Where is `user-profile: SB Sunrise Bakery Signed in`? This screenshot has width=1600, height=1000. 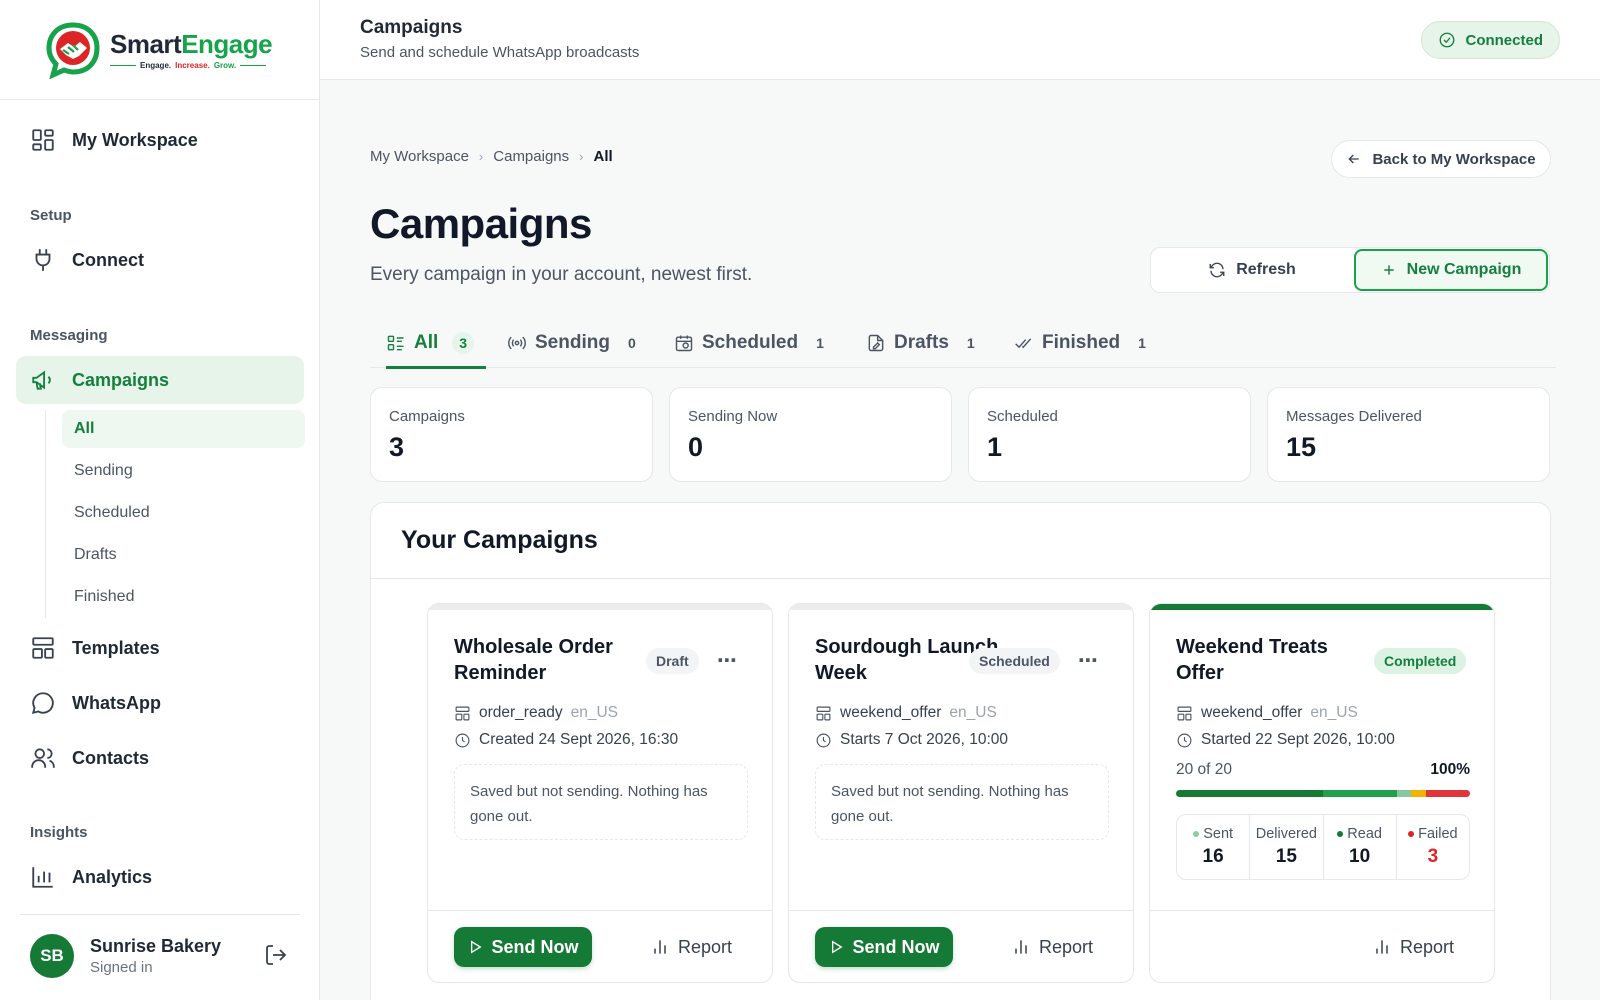 user-profile: SB Sunrise Bakery Signed in is located at coordinates (160, 956).